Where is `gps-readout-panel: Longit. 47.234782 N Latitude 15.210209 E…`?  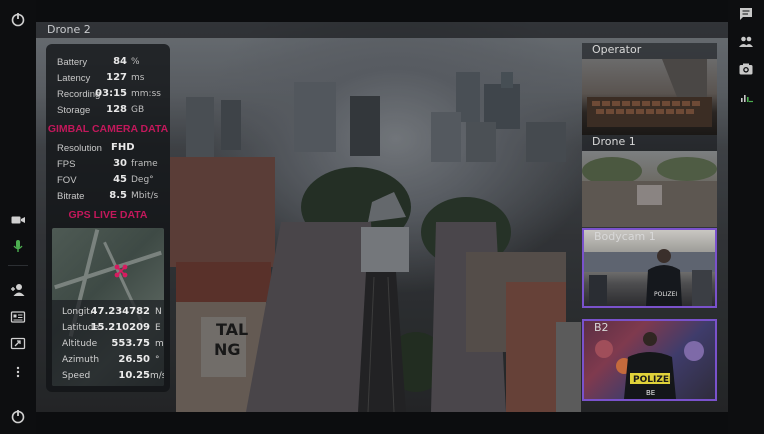 gps-readout-panel: Longit. 47.234782 N Latitude 15.210209 E… is located at coordinates (108, 343).